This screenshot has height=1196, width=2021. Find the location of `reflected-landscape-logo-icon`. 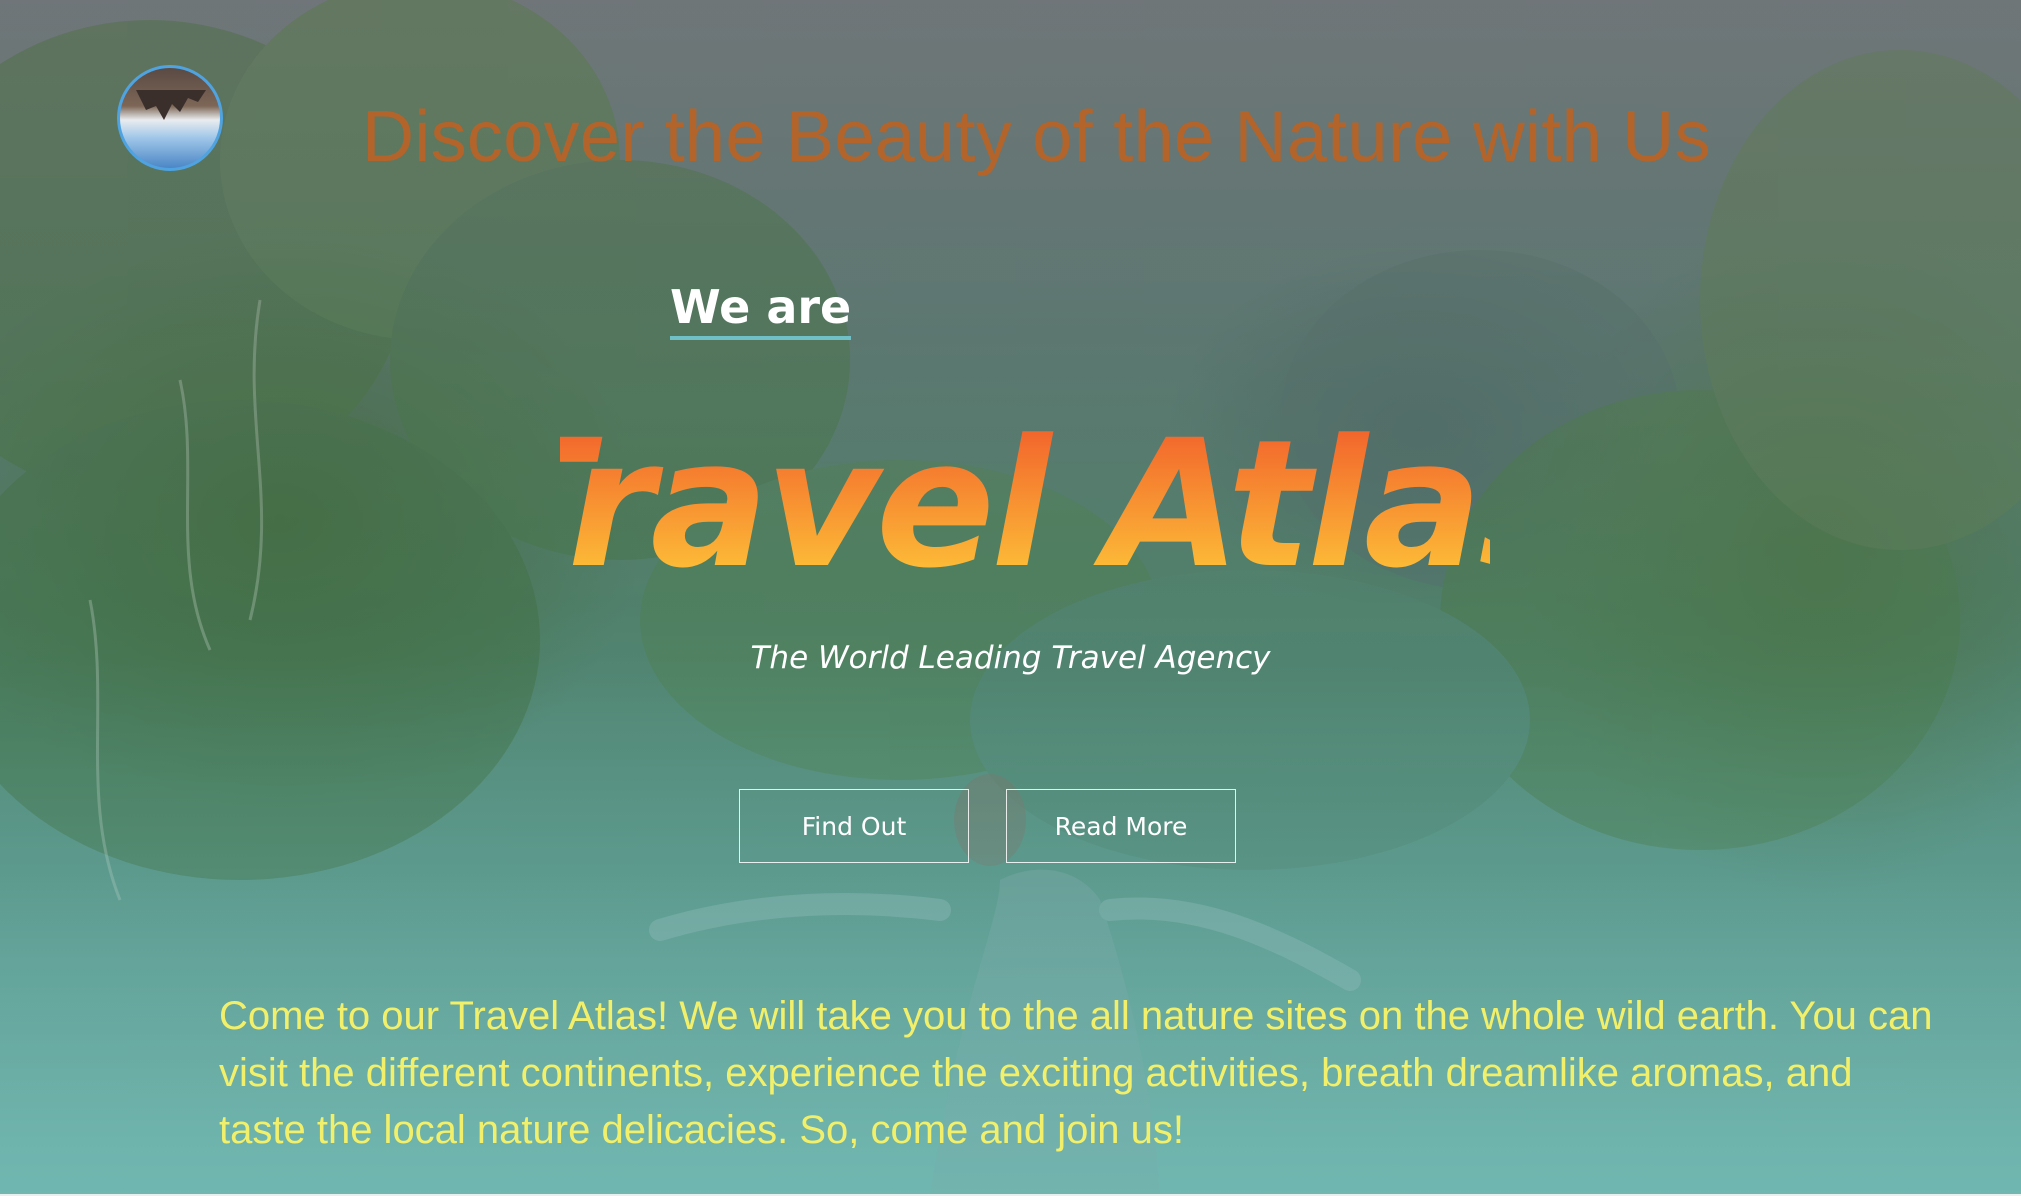

reflected-landscape-logo-icon is located at coordinates (171, 105).